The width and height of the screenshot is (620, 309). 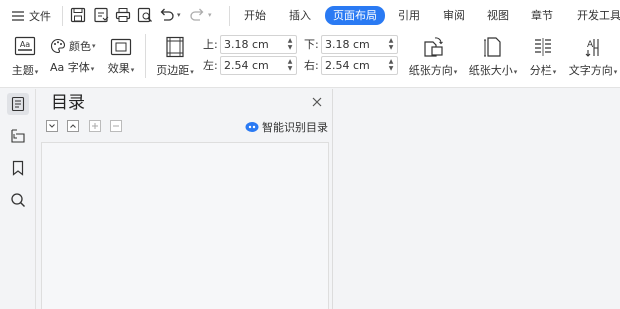 What do you see at coordinates (252, 127) in the screenshot?
I see `smart-toc-icon` at bounding box center [252, 127].